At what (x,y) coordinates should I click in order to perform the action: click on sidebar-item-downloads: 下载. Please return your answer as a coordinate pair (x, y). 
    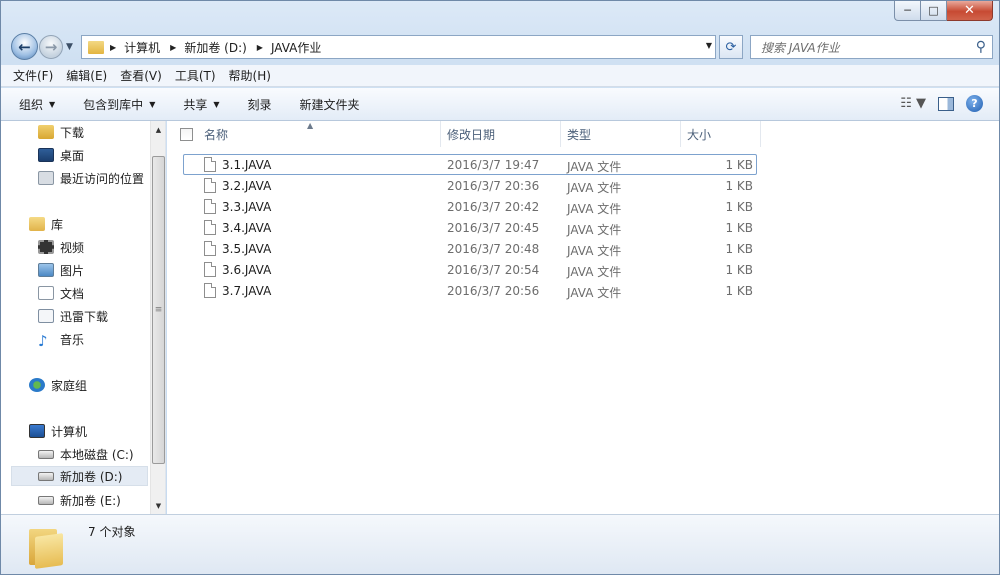
    Looking at the image, I should click on (61, 132).